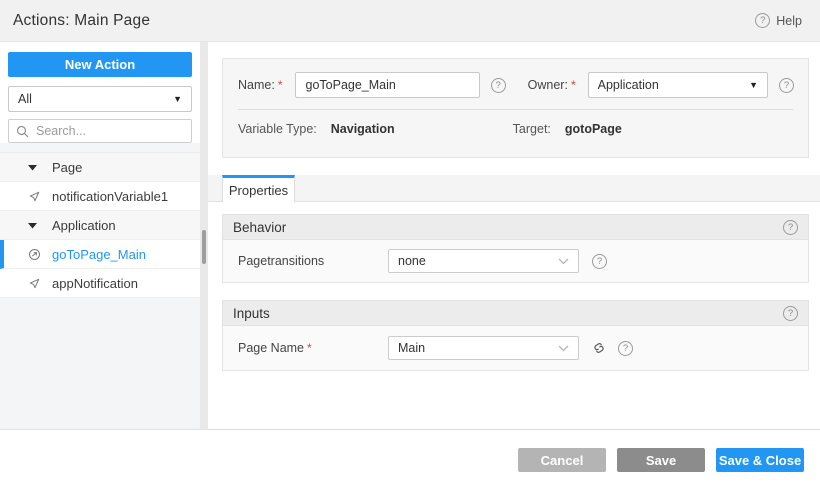 The image size is (820, 488). What do you see at coordinates (410, 459) in the screenshot?
I see `dialog-footer: Cancel Save Save & Close` at bounding box center [410, 459].